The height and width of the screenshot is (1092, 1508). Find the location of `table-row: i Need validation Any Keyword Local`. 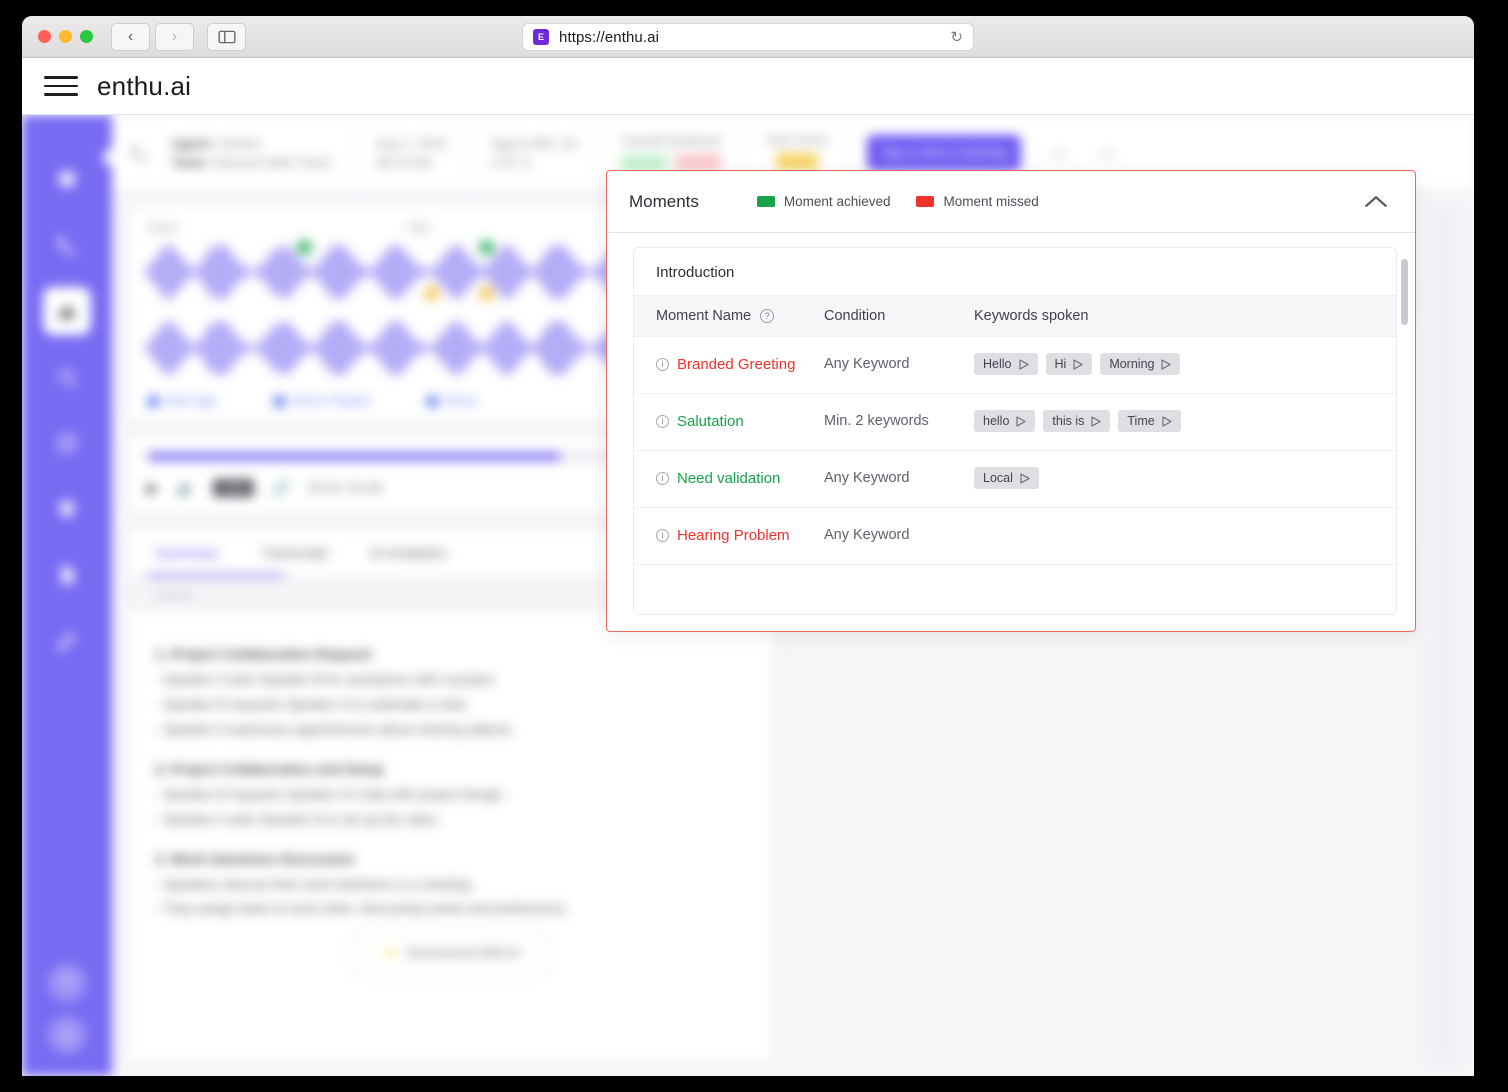

table-row: i Need validation Any Keyword Local is located at coordinates (1015, 479).